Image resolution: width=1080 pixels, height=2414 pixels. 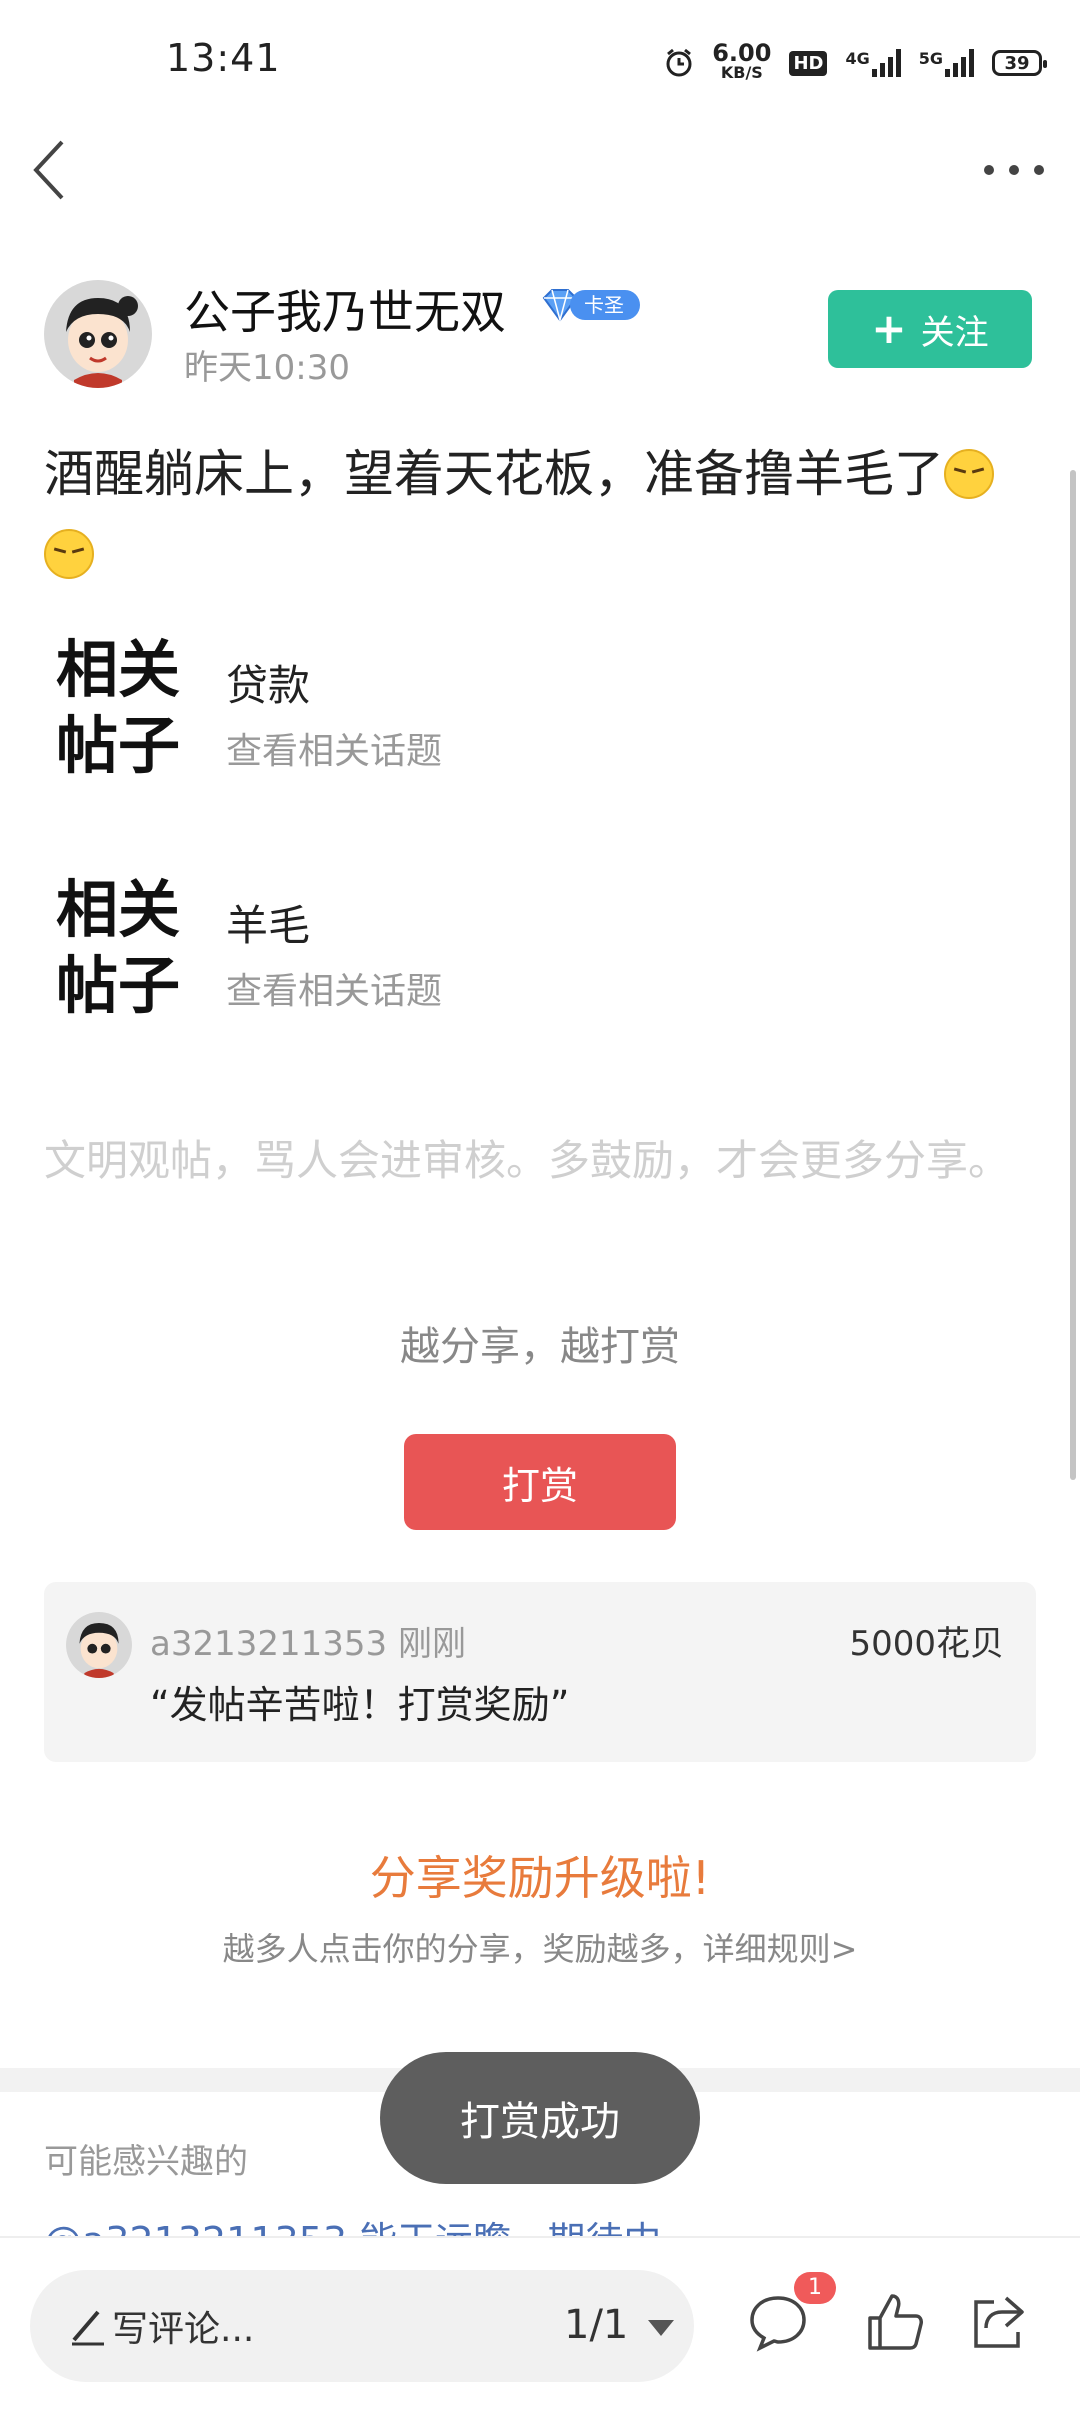 What do you see at coordinates (268, 685) in the screenshot?
I see `topic-name: 贷款` at bounding box center [268, 685].